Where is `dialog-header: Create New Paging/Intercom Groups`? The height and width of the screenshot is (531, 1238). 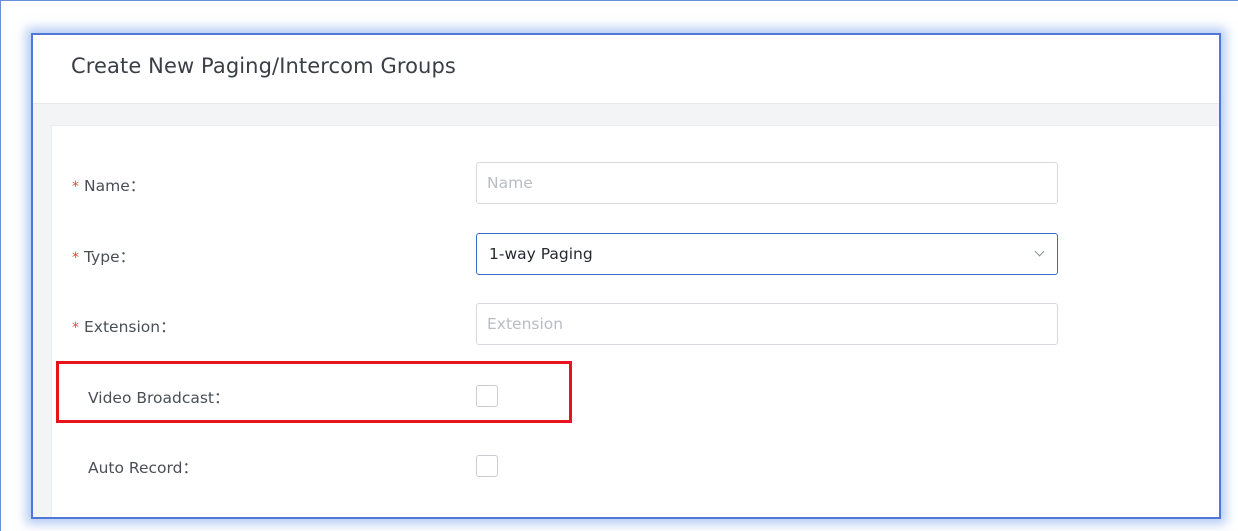 dialog-header: Create New Paging/Intercom Groups is located at coordinates (626, 69).